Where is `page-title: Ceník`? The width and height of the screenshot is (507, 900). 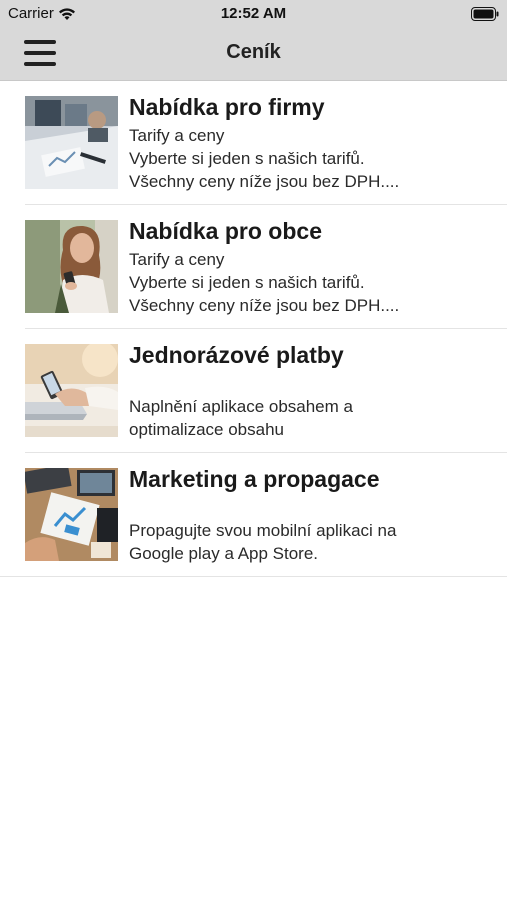
page-title: Ceník is located at coordinates (253, 52).